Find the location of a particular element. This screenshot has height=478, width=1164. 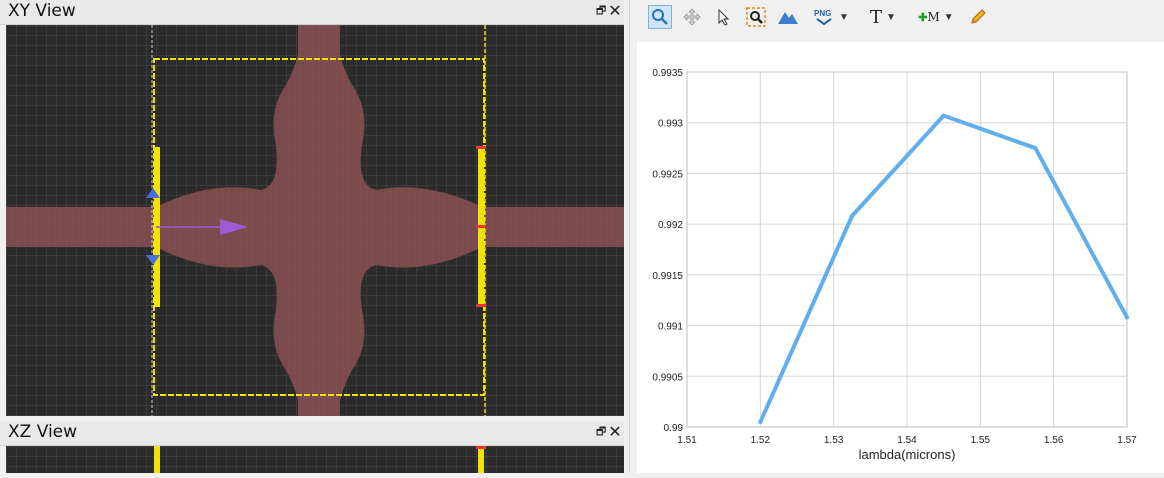

xz-view-restore-icon: 🗗 is located at coordinates (602, 432).